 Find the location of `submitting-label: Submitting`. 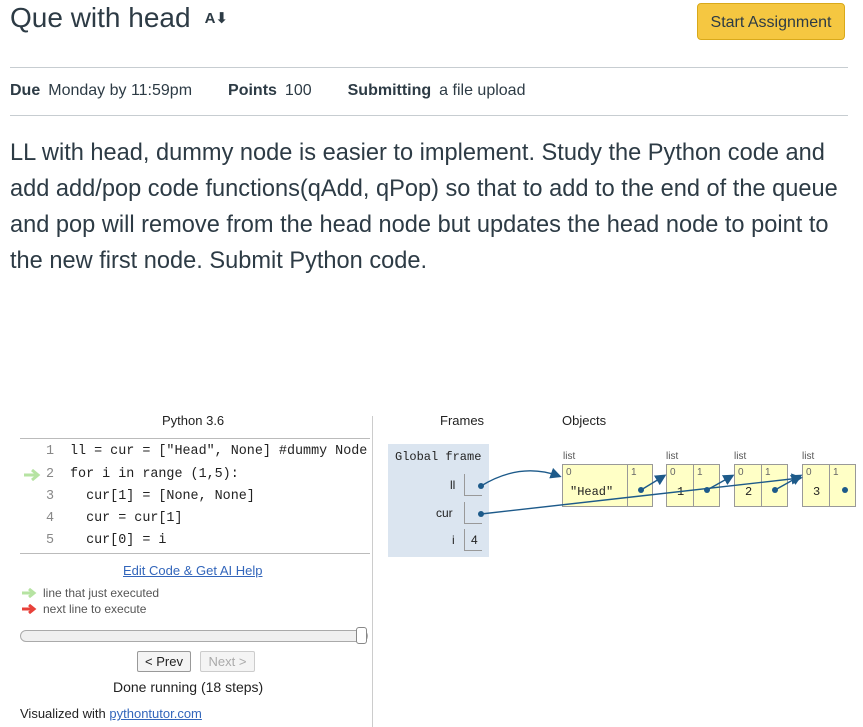

submitting-label: Submitting is located at coordinates (389, 90).